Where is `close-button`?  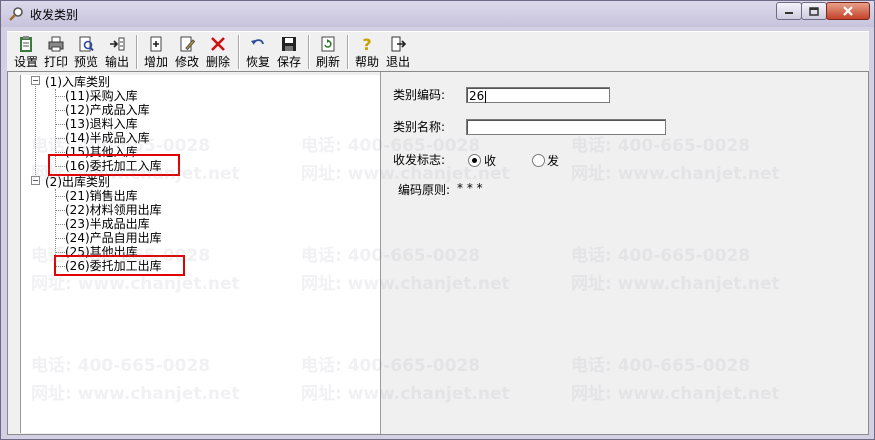 close-button is located at coordinates (848, 11).